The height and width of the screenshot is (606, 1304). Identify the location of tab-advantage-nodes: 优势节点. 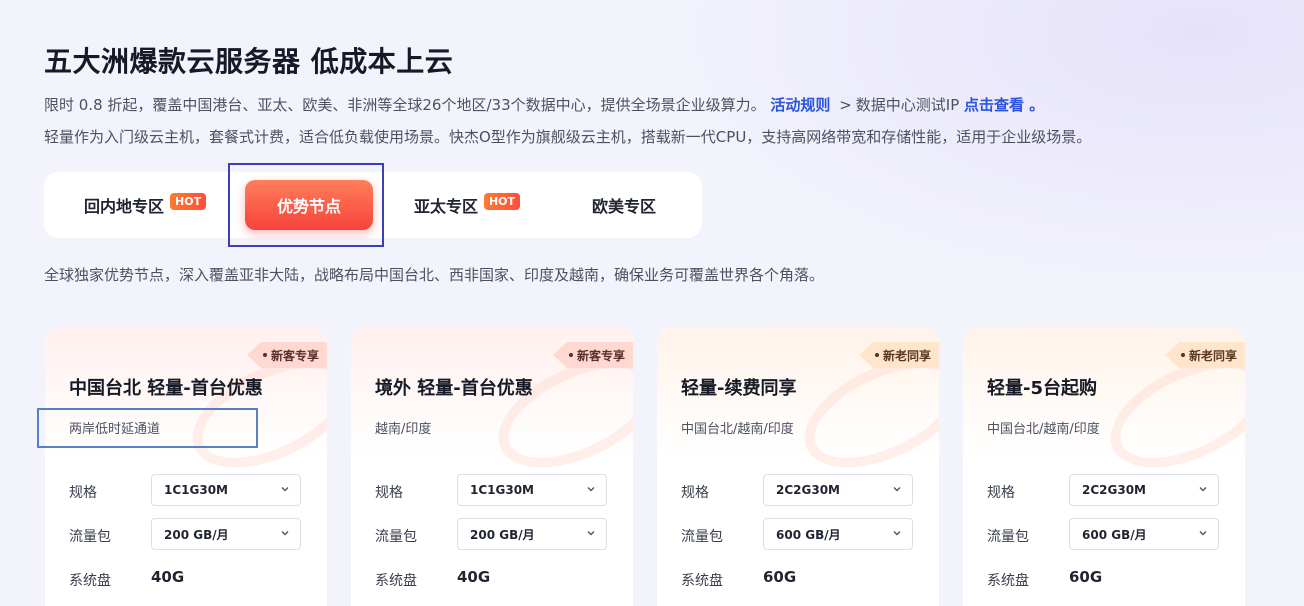
(309, 205).